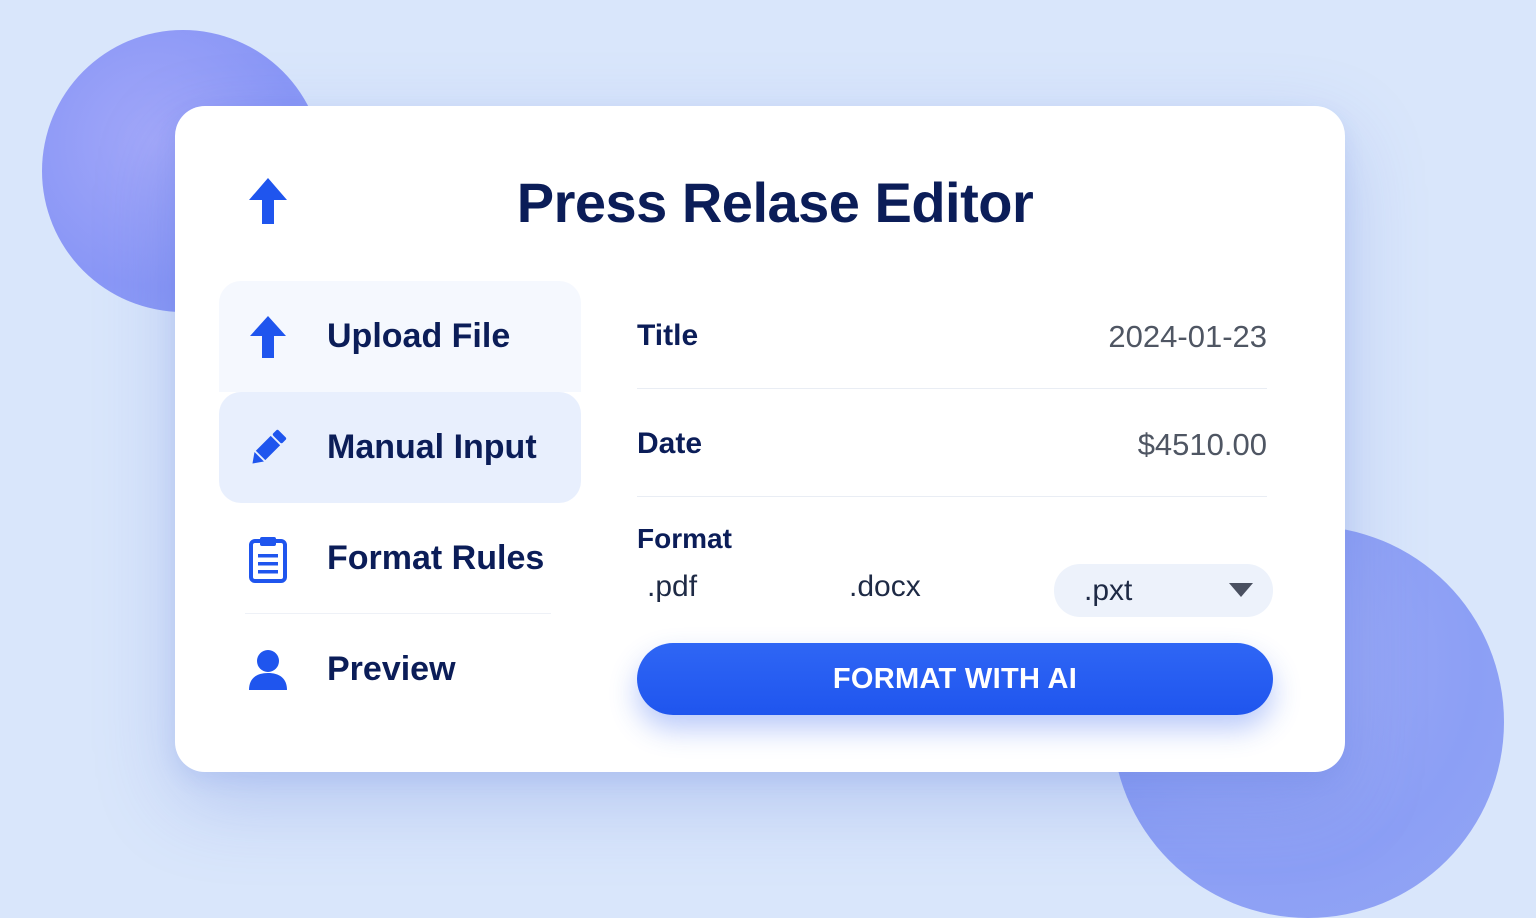  What do you see at coordinates (672, 587) in the screenshot?
I see `format-option-pdf: .pdf` at bounding box center [672, 587].